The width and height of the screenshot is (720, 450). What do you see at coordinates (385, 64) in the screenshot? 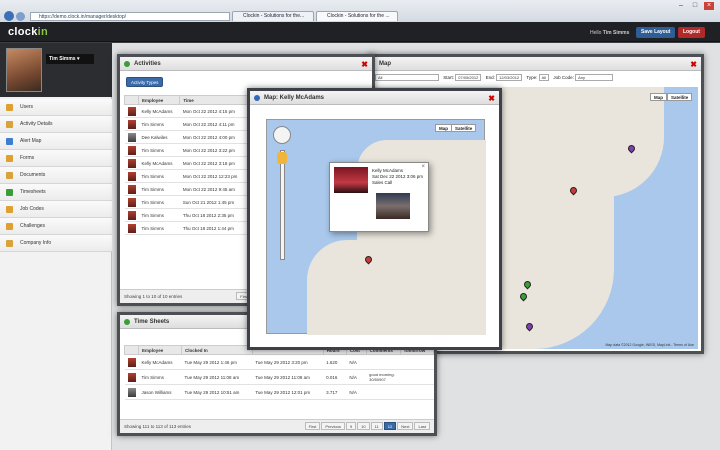
I see `map-panel-title: Map` at bounding box center [385, 64].